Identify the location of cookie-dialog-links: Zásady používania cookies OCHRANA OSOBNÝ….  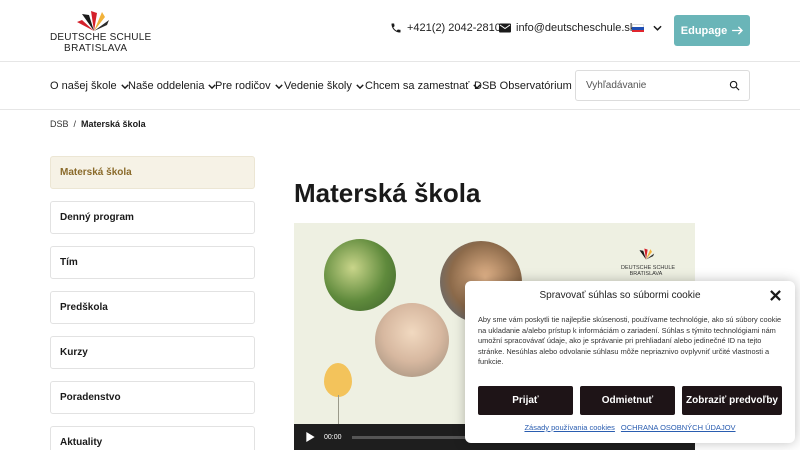
(630, 427).